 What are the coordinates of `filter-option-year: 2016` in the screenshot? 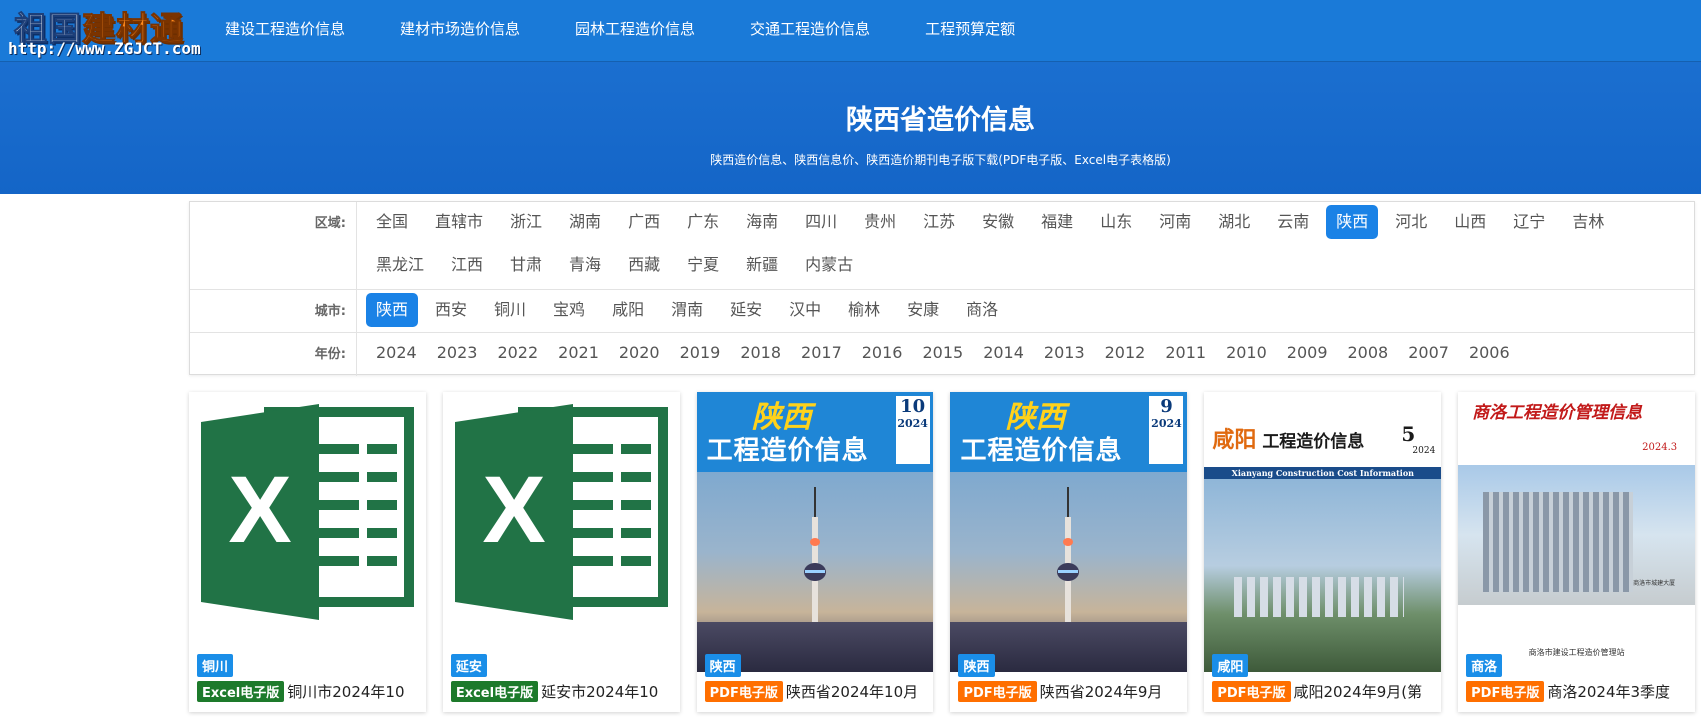 It's located at (882, 353).